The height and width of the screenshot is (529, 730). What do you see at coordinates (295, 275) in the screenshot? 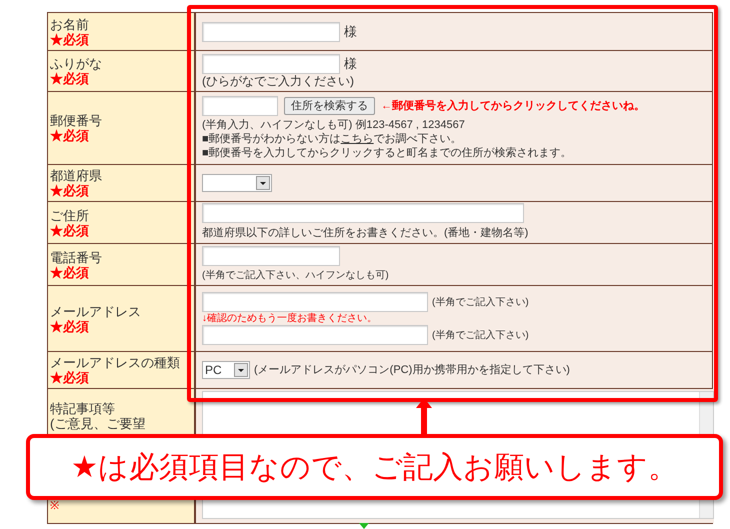
I see `helper-text: (半角でご記入下さい、ハイフンなしも可)` at bounding box center [295, 275].